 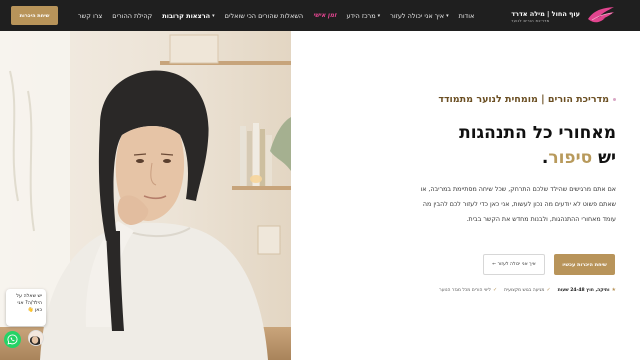 I want to click on nav-item-2: הרצאות קרובות, so click(x=186, y=16).